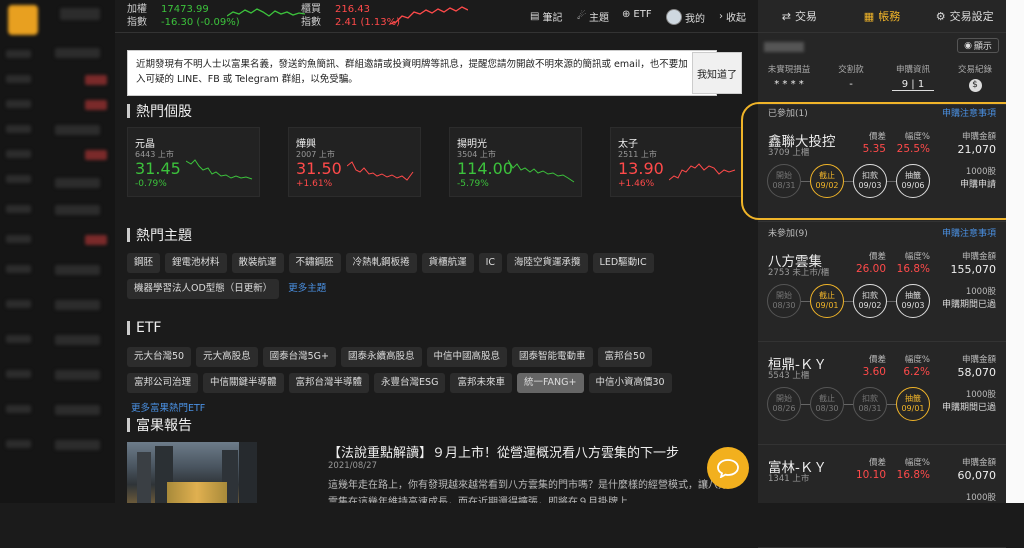 The width and height of the screenshot is (1024, 548). I want to click on tab-trade: ⇄ 交易, so click(799, 16).